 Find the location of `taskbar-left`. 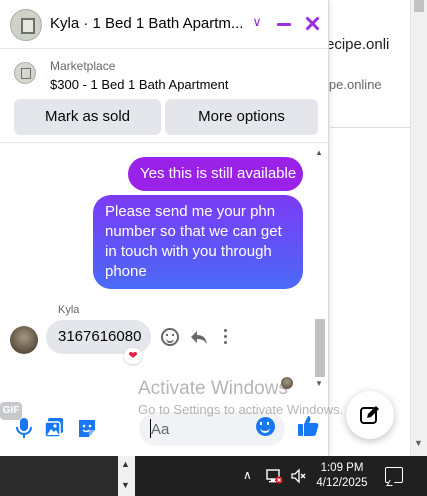

taskbar-left is located at coordinates (59, 476).